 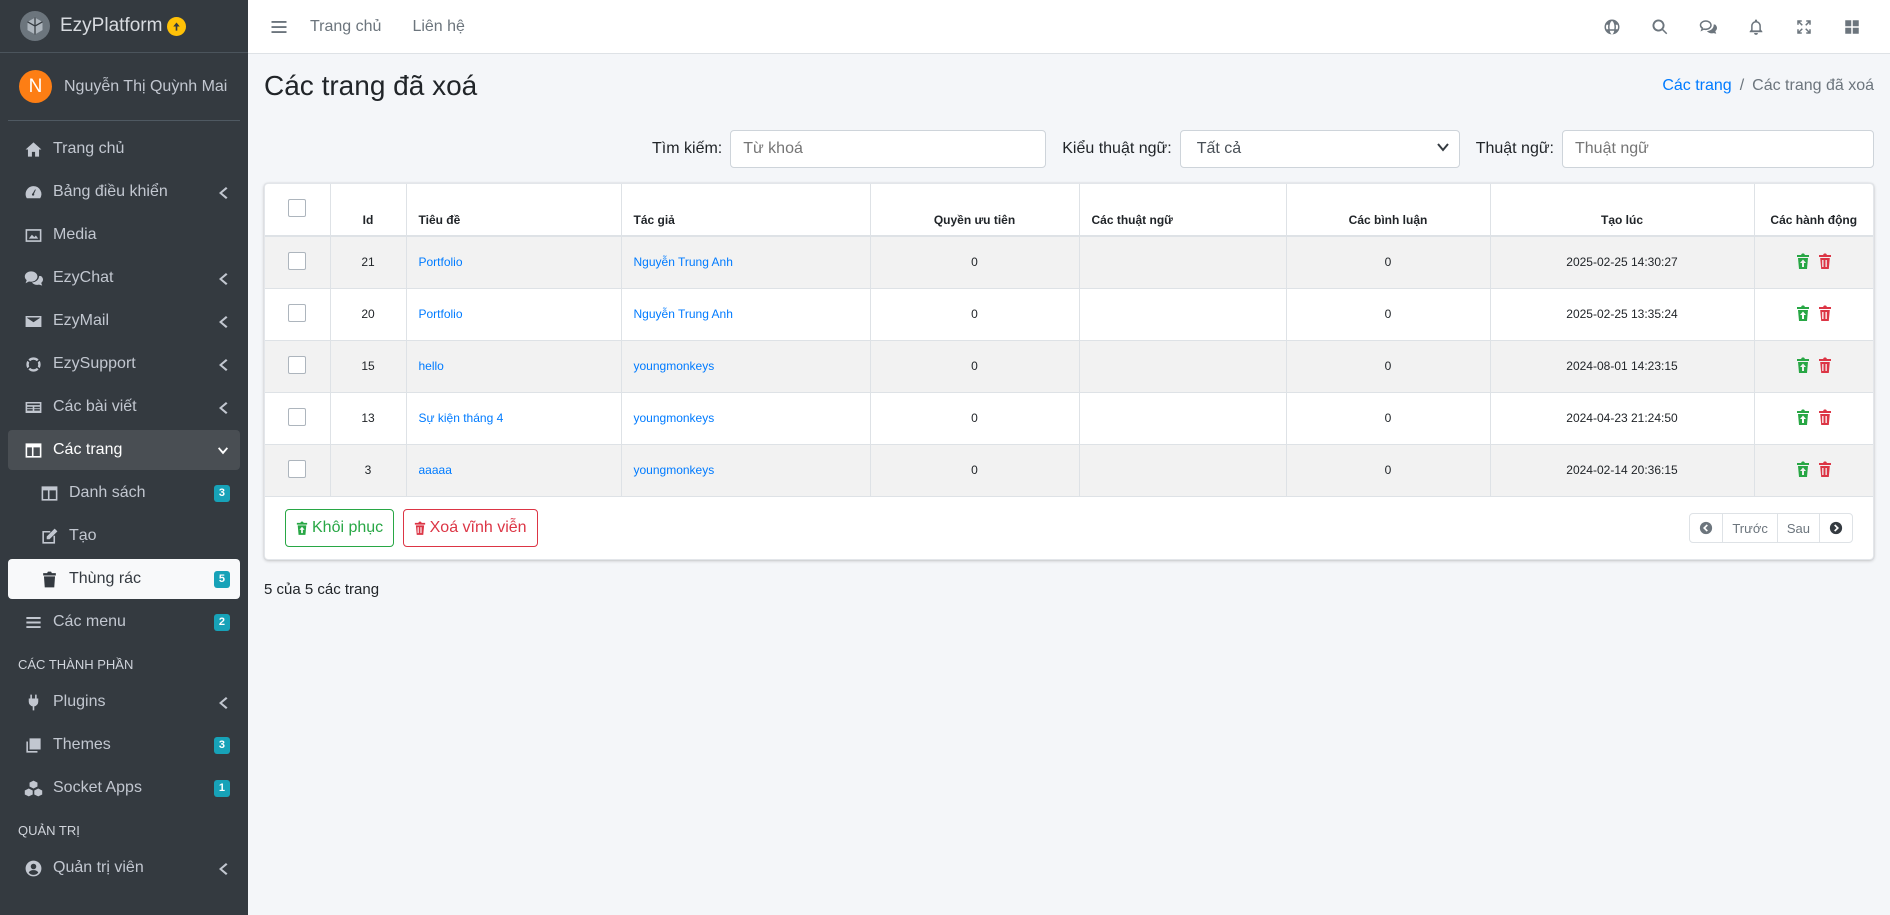 I want to click on col-author: Tác giả, so click(x=746, y=210).